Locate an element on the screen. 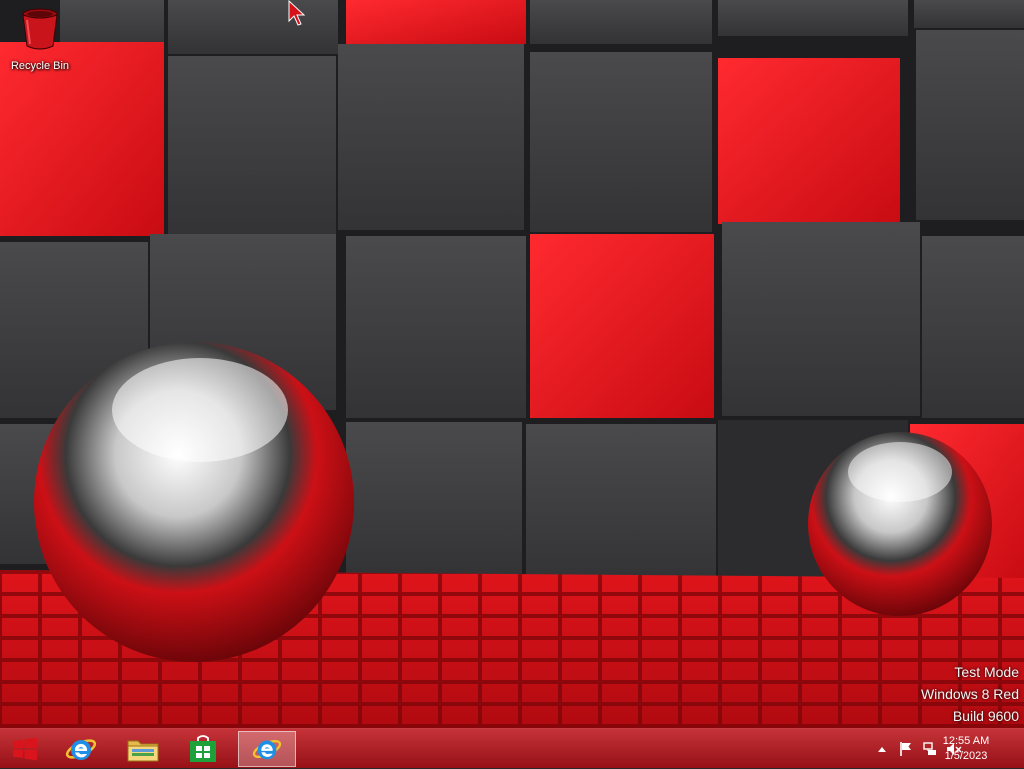  chevron-up-icon is located at coordinates (882, 749).